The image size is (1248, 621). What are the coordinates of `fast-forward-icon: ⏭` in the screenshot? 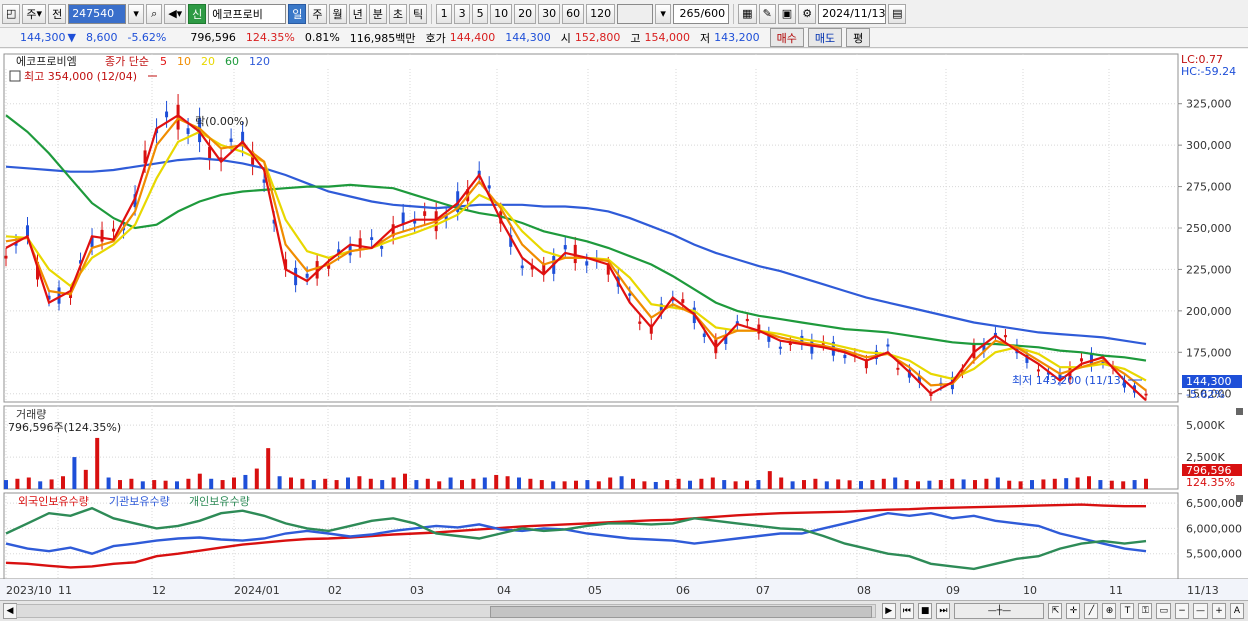 It's located at (943, 611).